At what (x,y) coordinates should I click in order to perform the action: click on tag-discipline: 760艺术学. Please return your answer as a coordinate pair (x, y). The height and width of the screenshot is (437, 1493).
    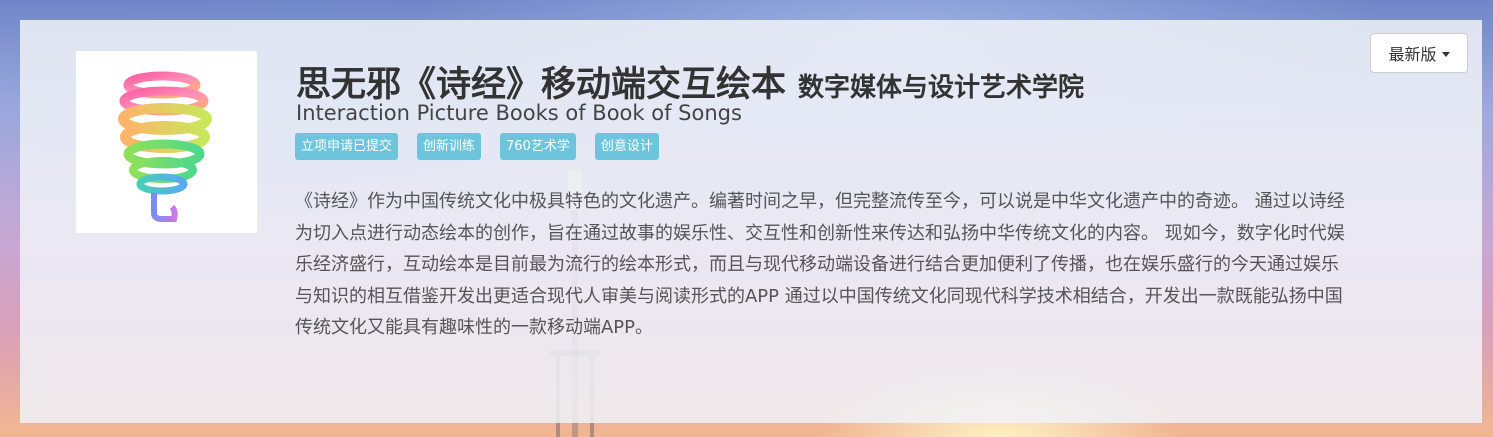
    Looking at the image, I should click on (538, 146).